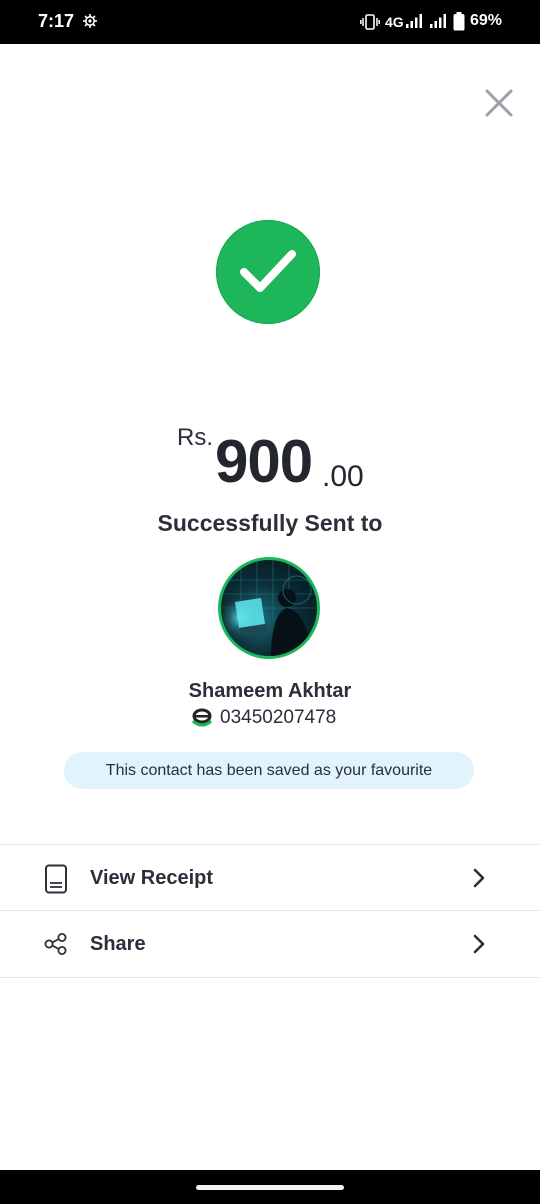  Describe the element at coordinates (486, 20) in the screenshot. I see `battery-percent: 69%` at that location.